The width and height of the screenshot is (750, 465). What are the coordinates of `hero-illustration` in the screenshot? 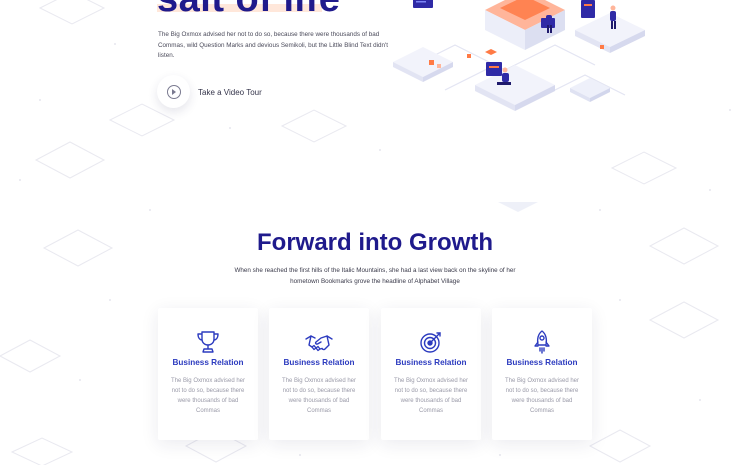 It's located at (519, 55).